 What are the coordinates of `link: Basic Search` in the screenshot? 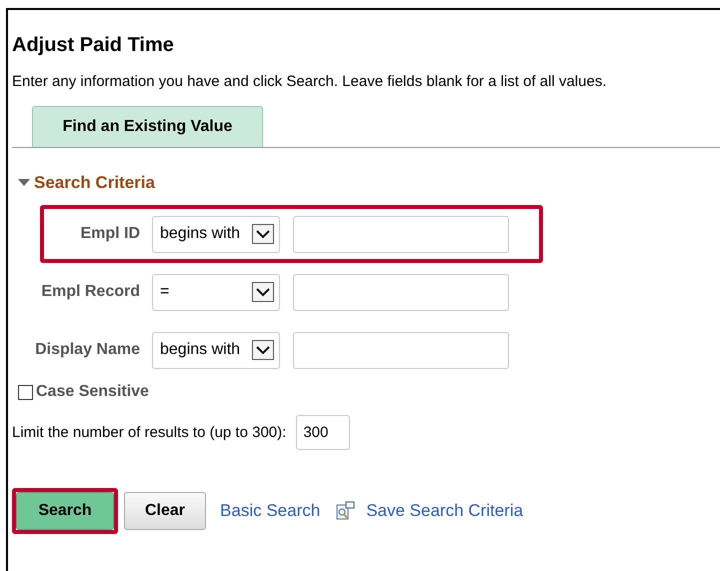 It's located at (270, 511).